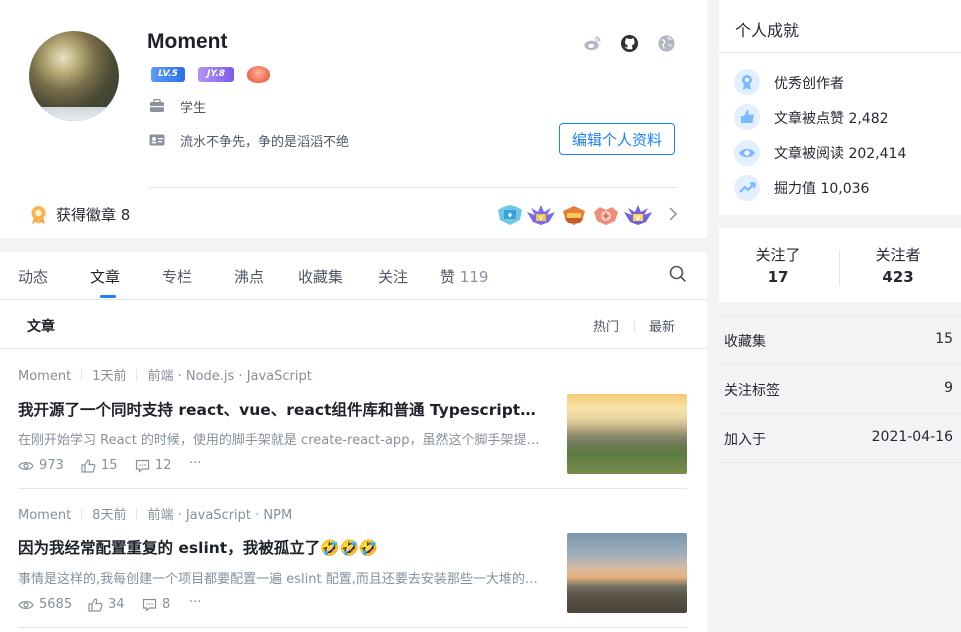  What do you see at coordinates (948, 388) in the screenshot?
I see `side-row-value: 9` at bounding box center [948, 388].